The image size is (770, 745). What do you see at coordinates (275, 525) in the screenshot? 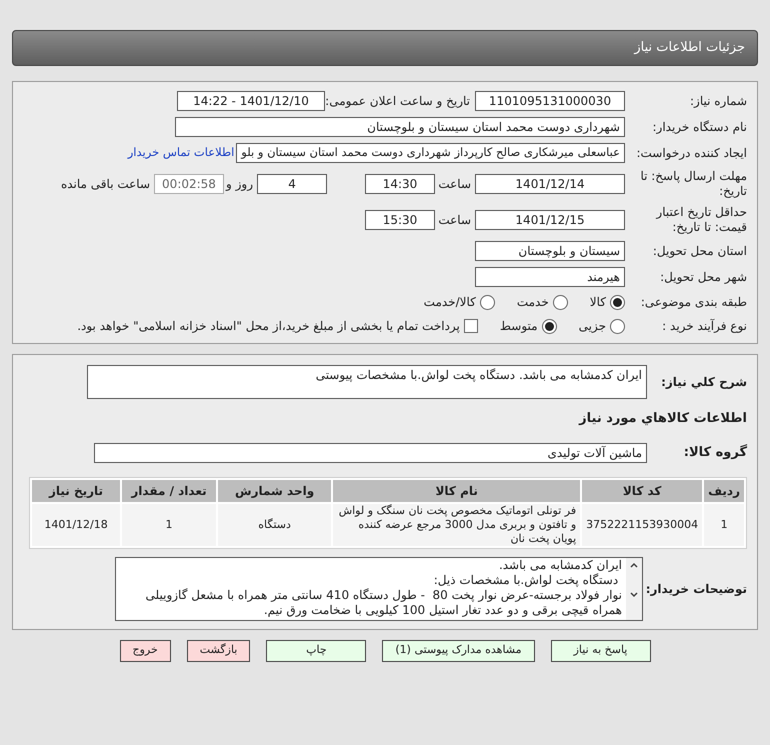
I see `table-cell: دستگاه` at bounding box center [275, 525].